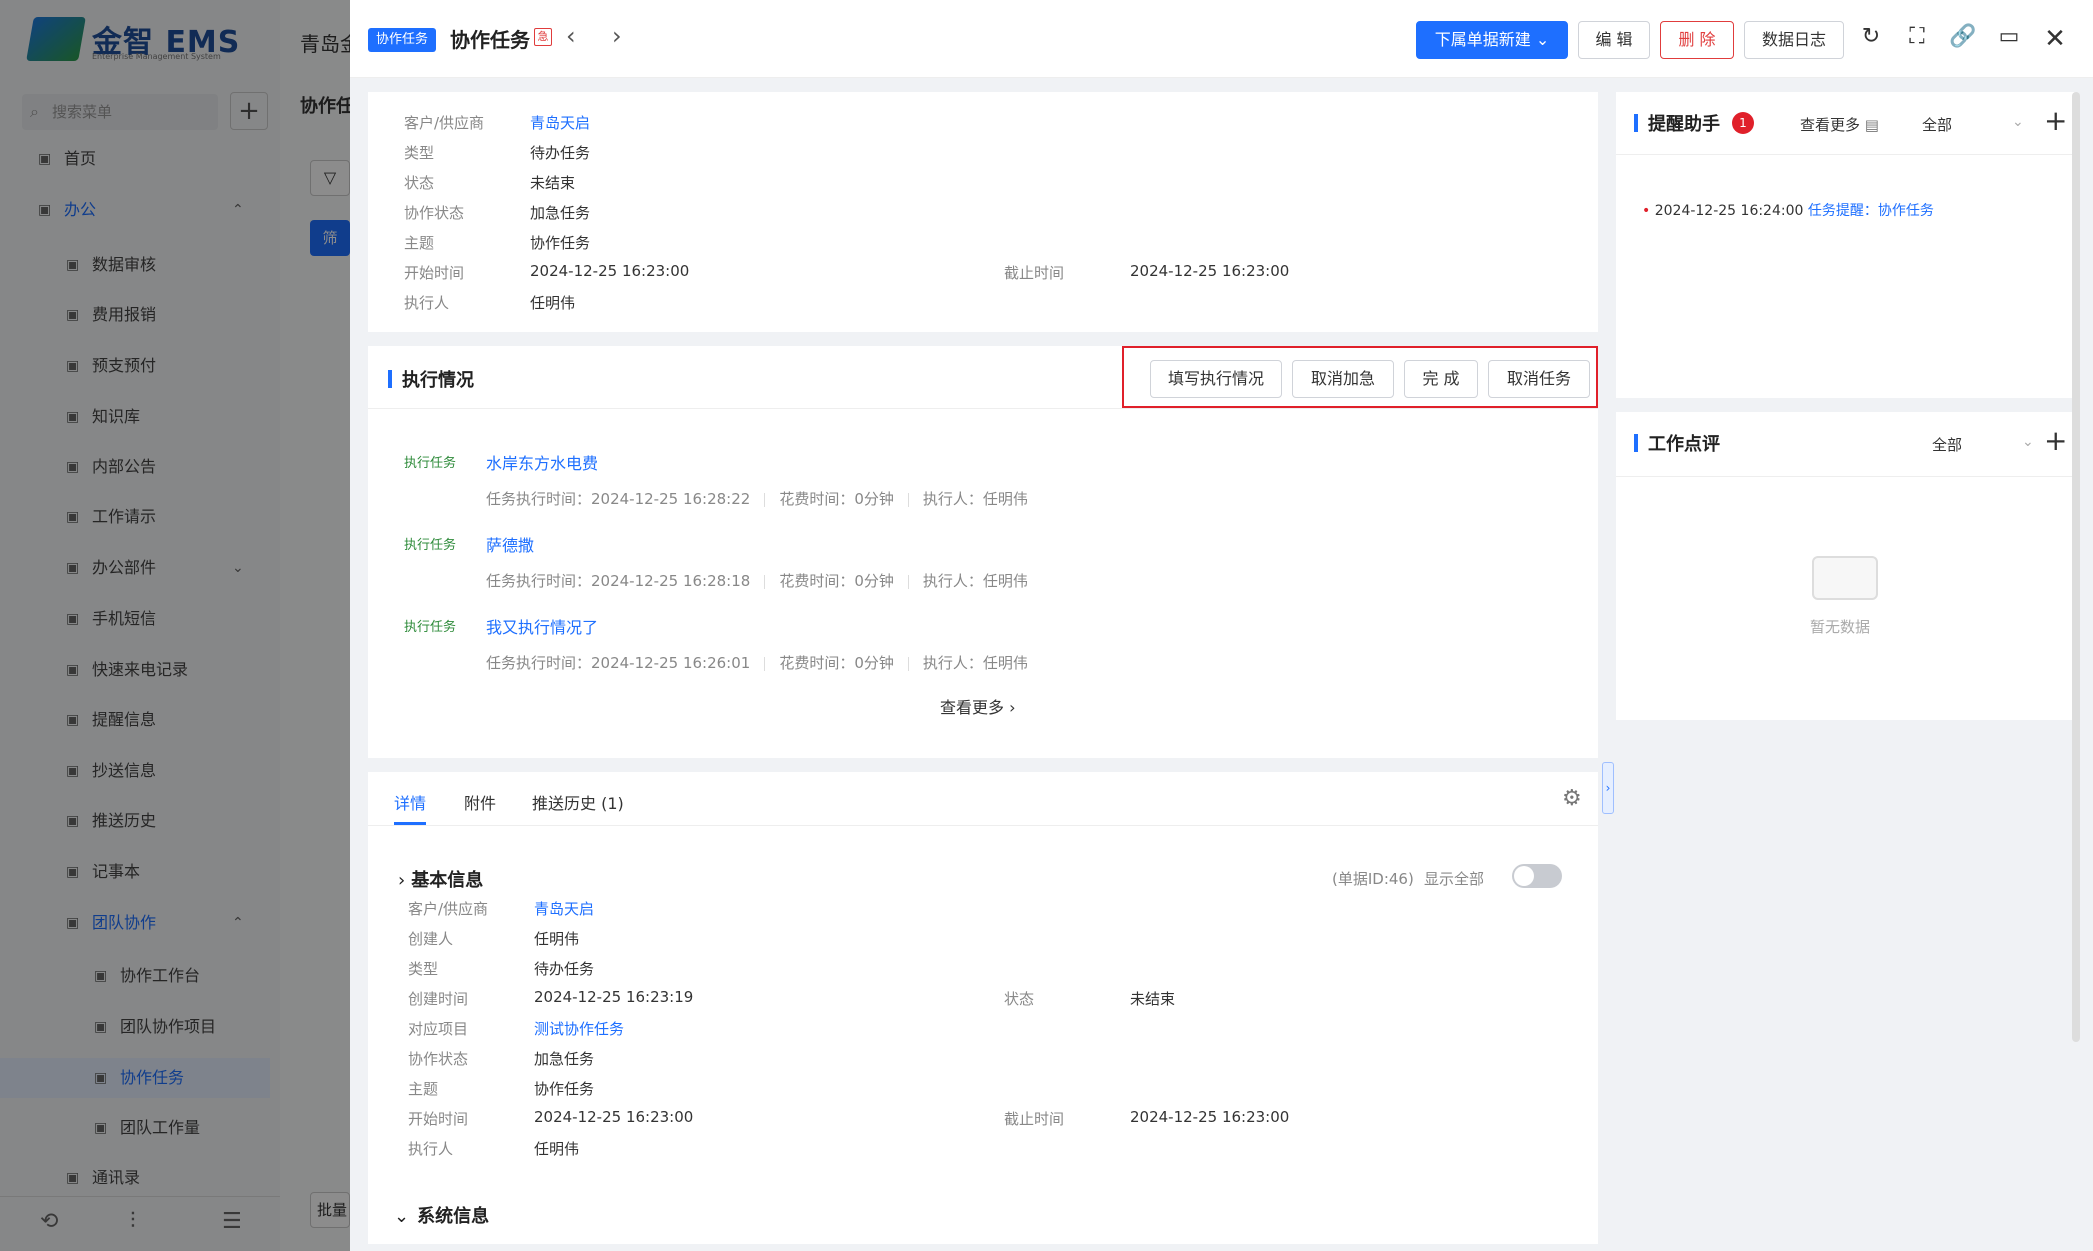  I want to click on fill-execution-button: 填写执行情况, so click(1216, 379).